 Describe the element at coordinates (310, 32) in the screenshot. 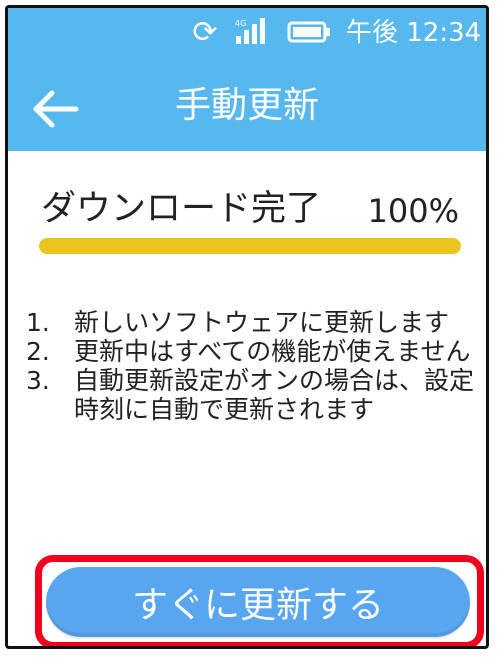

I see `battery-icon` at that location.